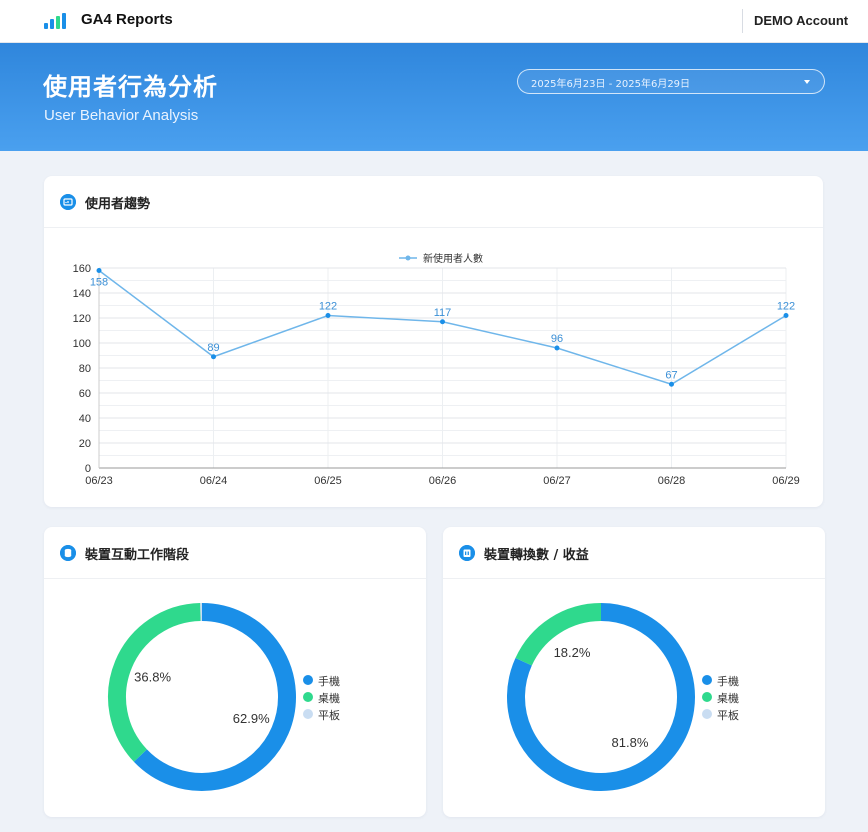 The height and width of the screenshot is (832, 868). Describe the element at coordinates (557, 481) in the screenshot. I see `x-tick-label: 06/27` at that location.